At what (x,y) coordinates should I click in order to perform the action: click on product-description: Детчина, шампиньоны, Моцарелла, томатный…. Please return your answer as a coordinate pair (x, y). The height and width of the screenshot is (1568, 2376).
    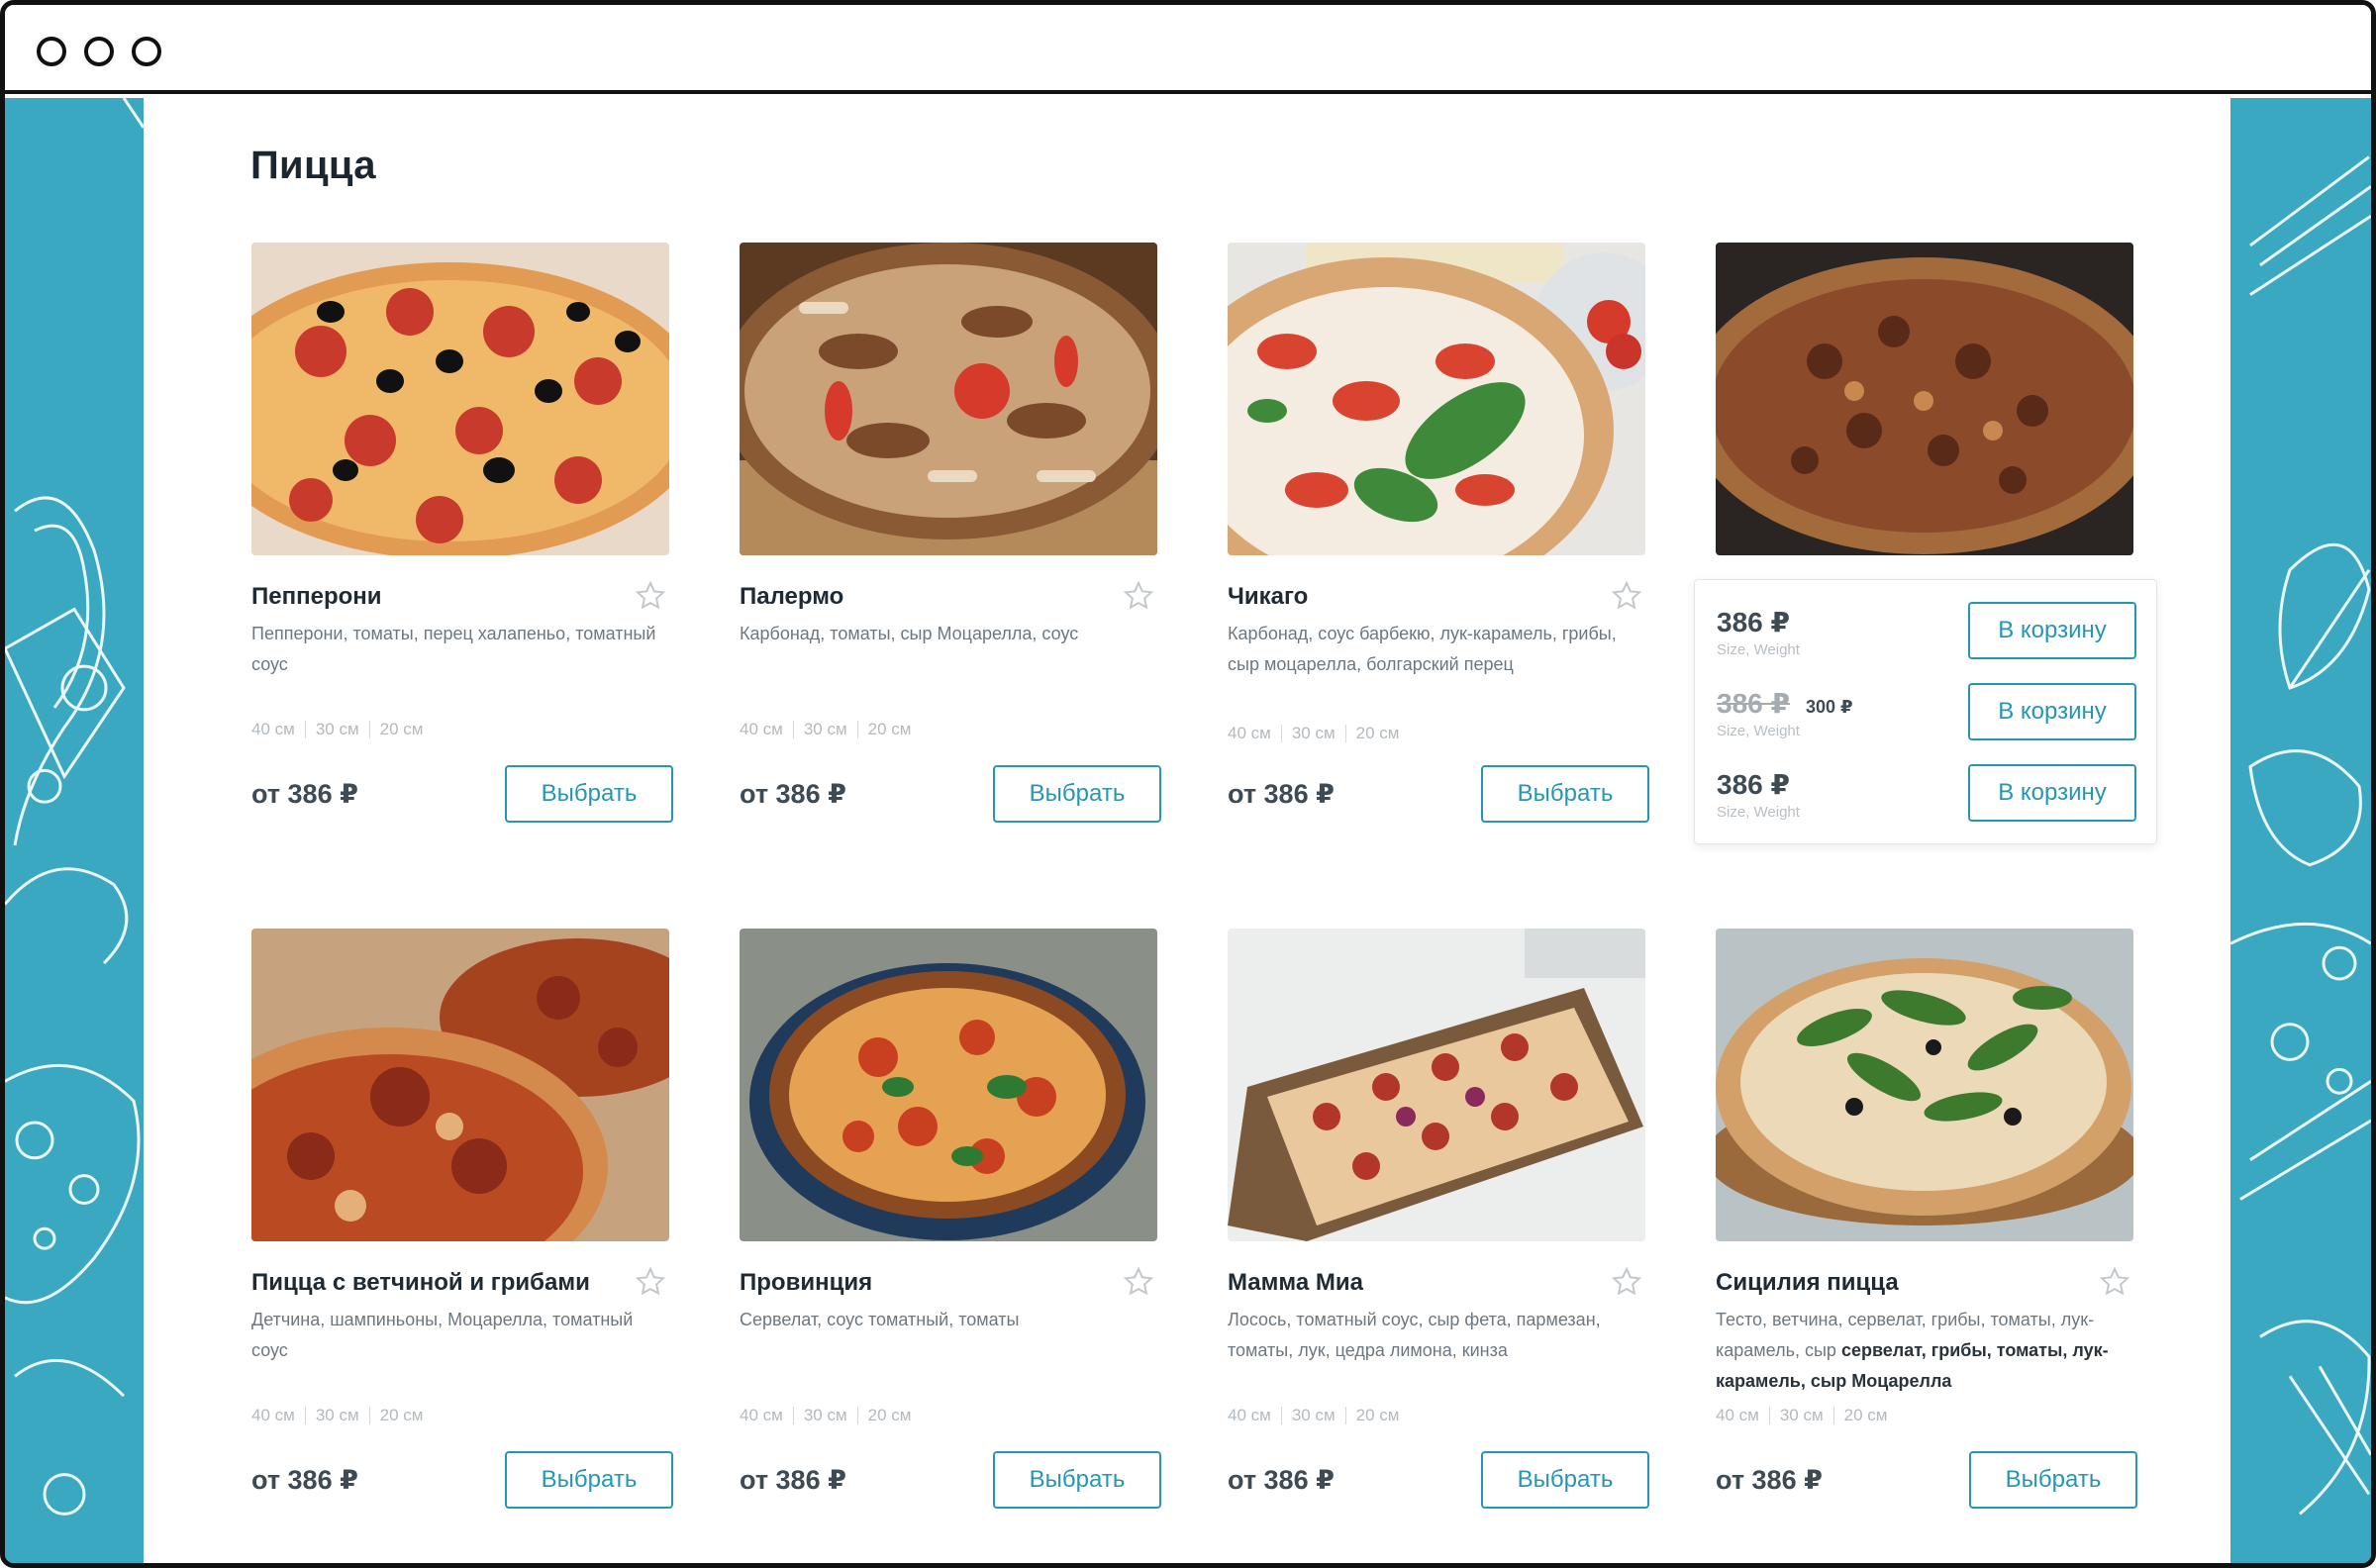
    Looking at the image, I should click on (442, 1335).